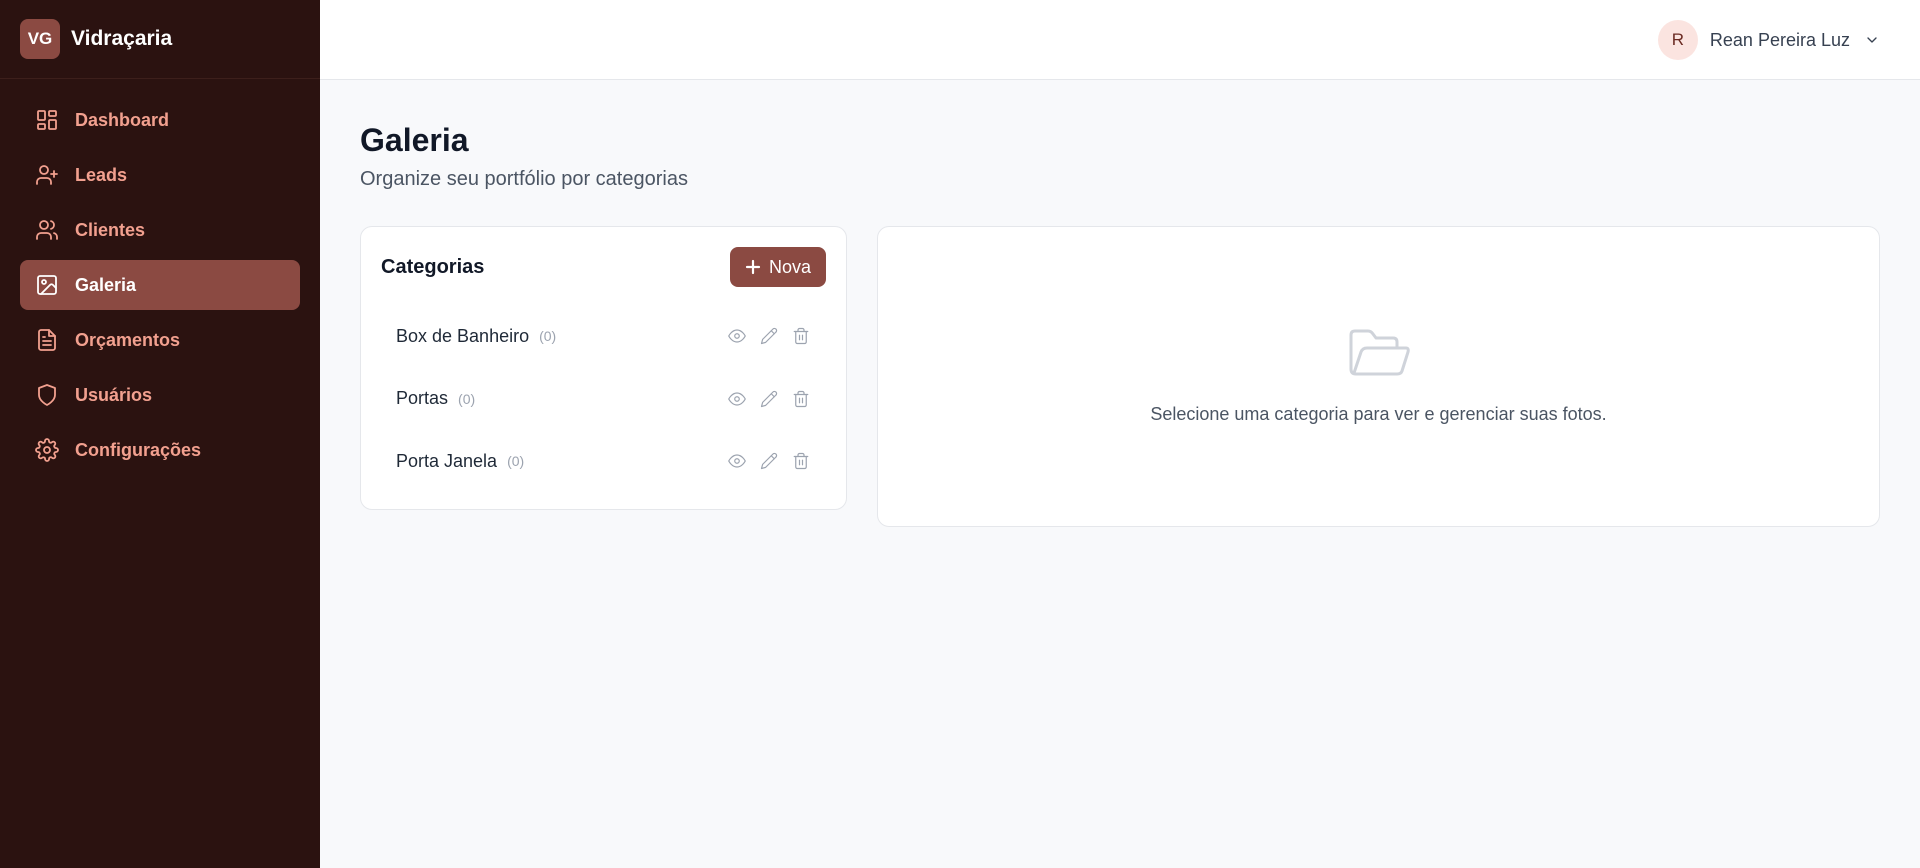  Describe the element at coordinates (47, 230) in the screenshot. I see `users-icon` at that location.